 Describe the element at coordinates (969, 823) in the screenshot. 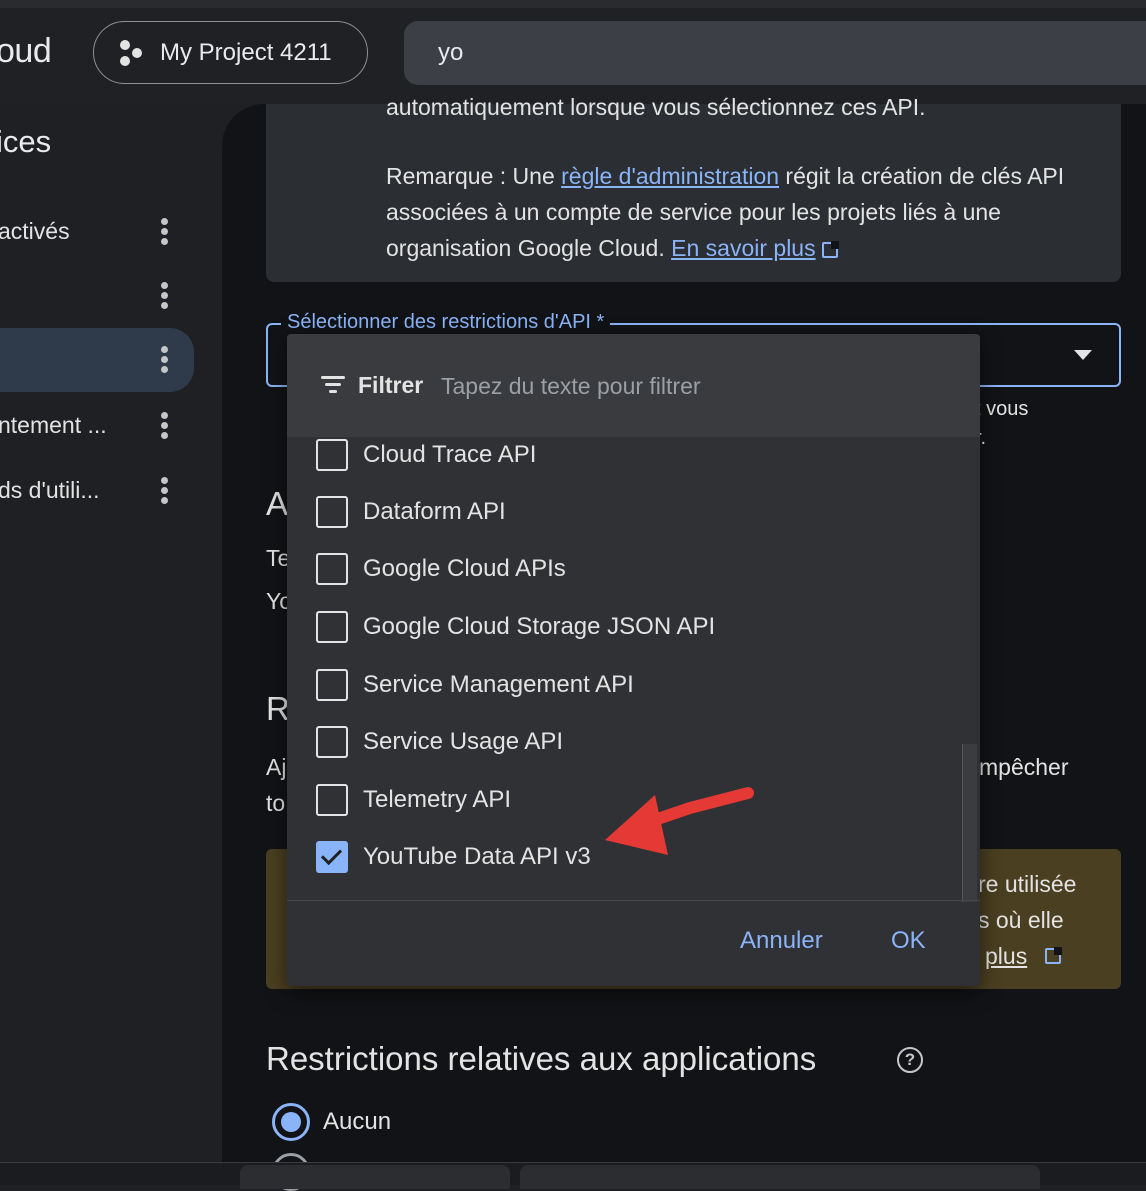

I see `scrollbar-thumb` at that location.